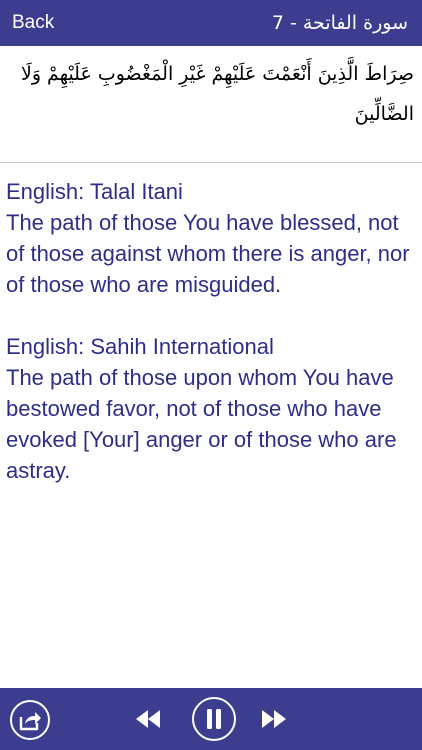 This screenshot has width=422, height=750. I want to click on back-button: Back, so click(33, 23).